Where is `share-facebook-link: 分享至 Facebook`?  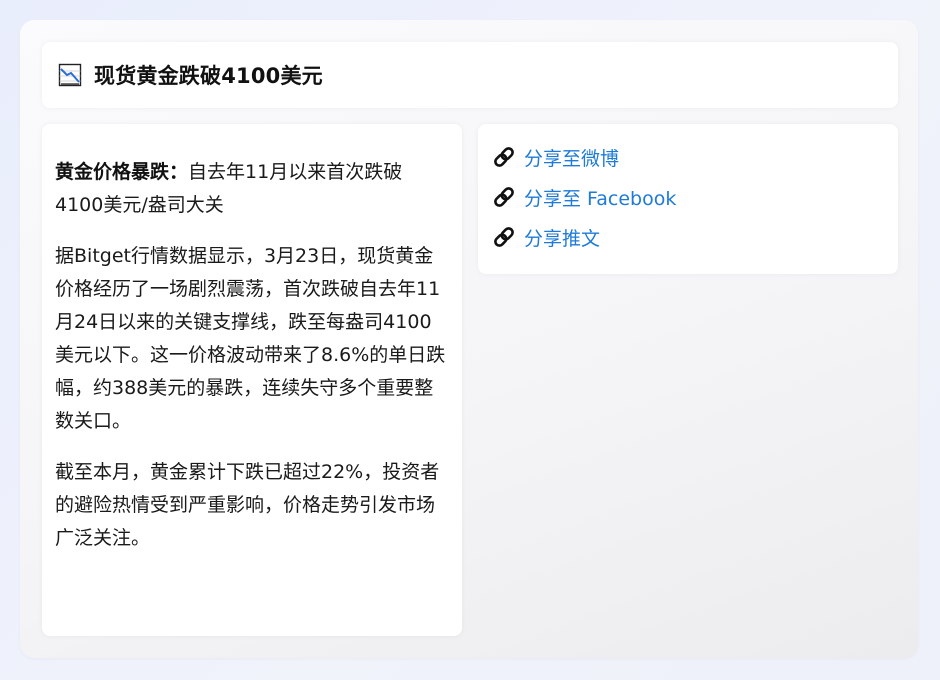
share-facebook-link: 分享至 Facebook is located at coordinates (695, 197).